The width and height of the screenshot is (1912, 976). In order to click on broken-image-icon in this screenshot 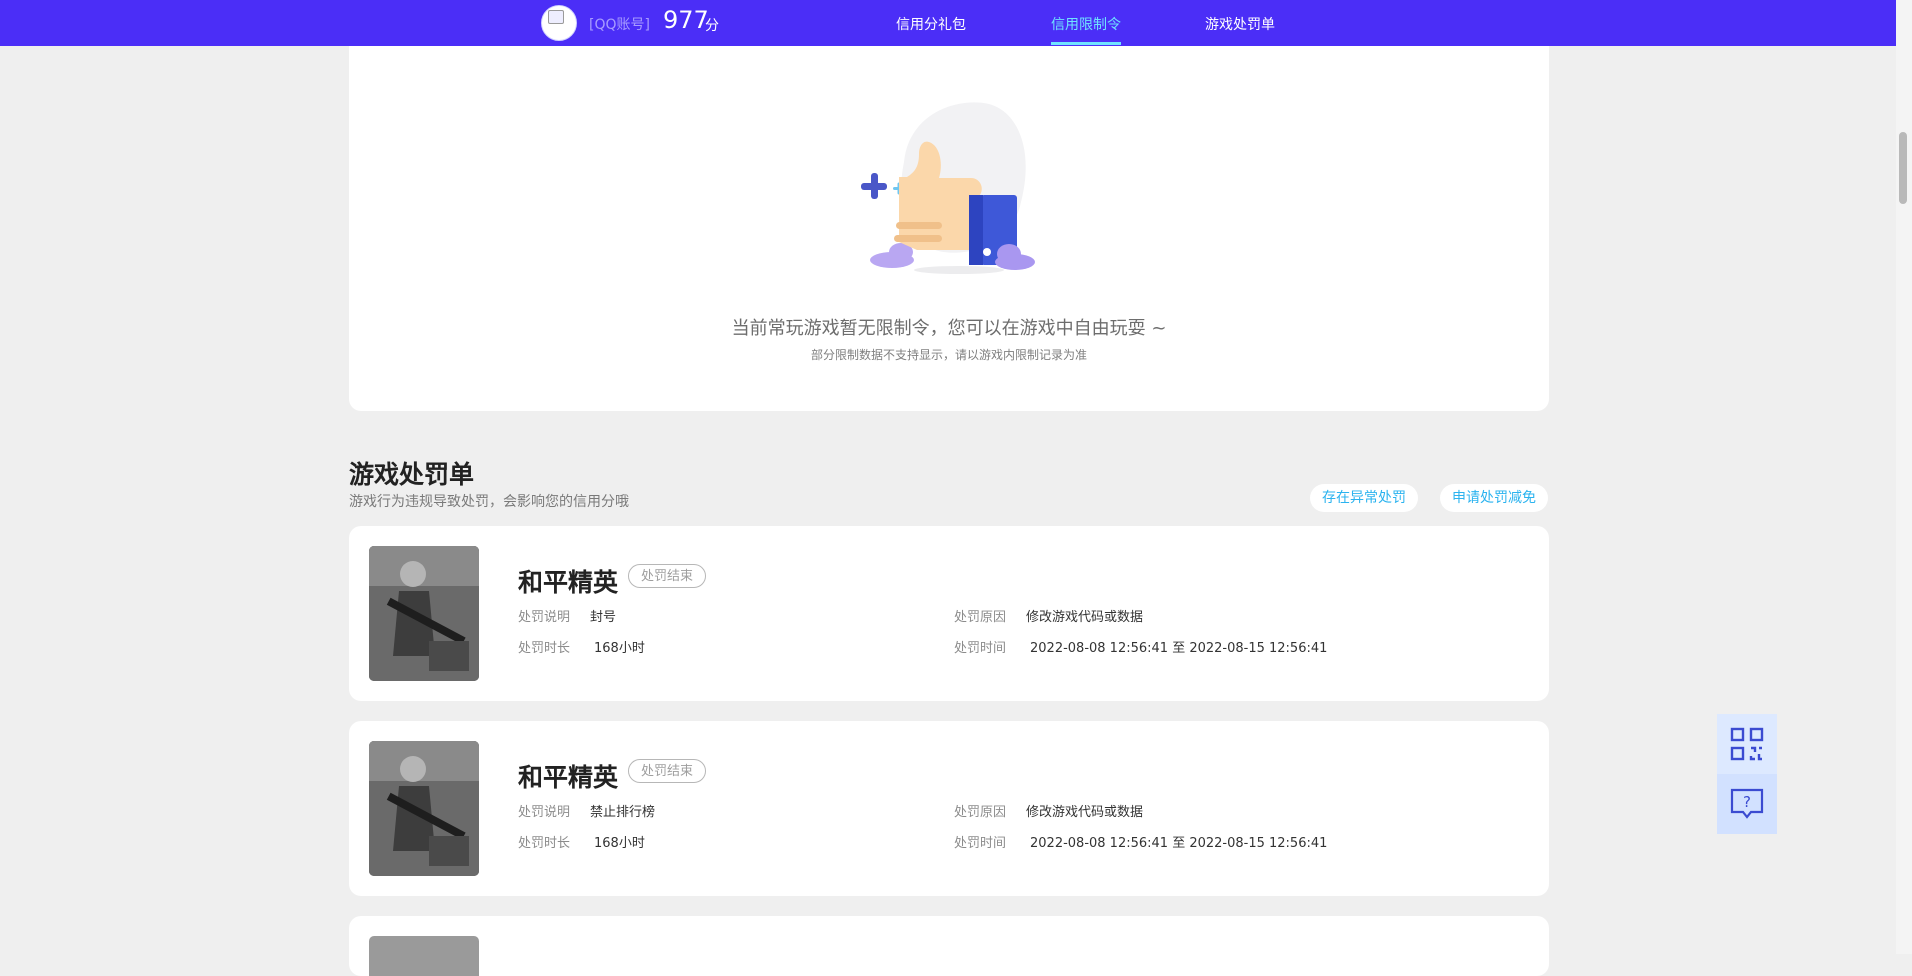, I will do `click(556, 17)`.